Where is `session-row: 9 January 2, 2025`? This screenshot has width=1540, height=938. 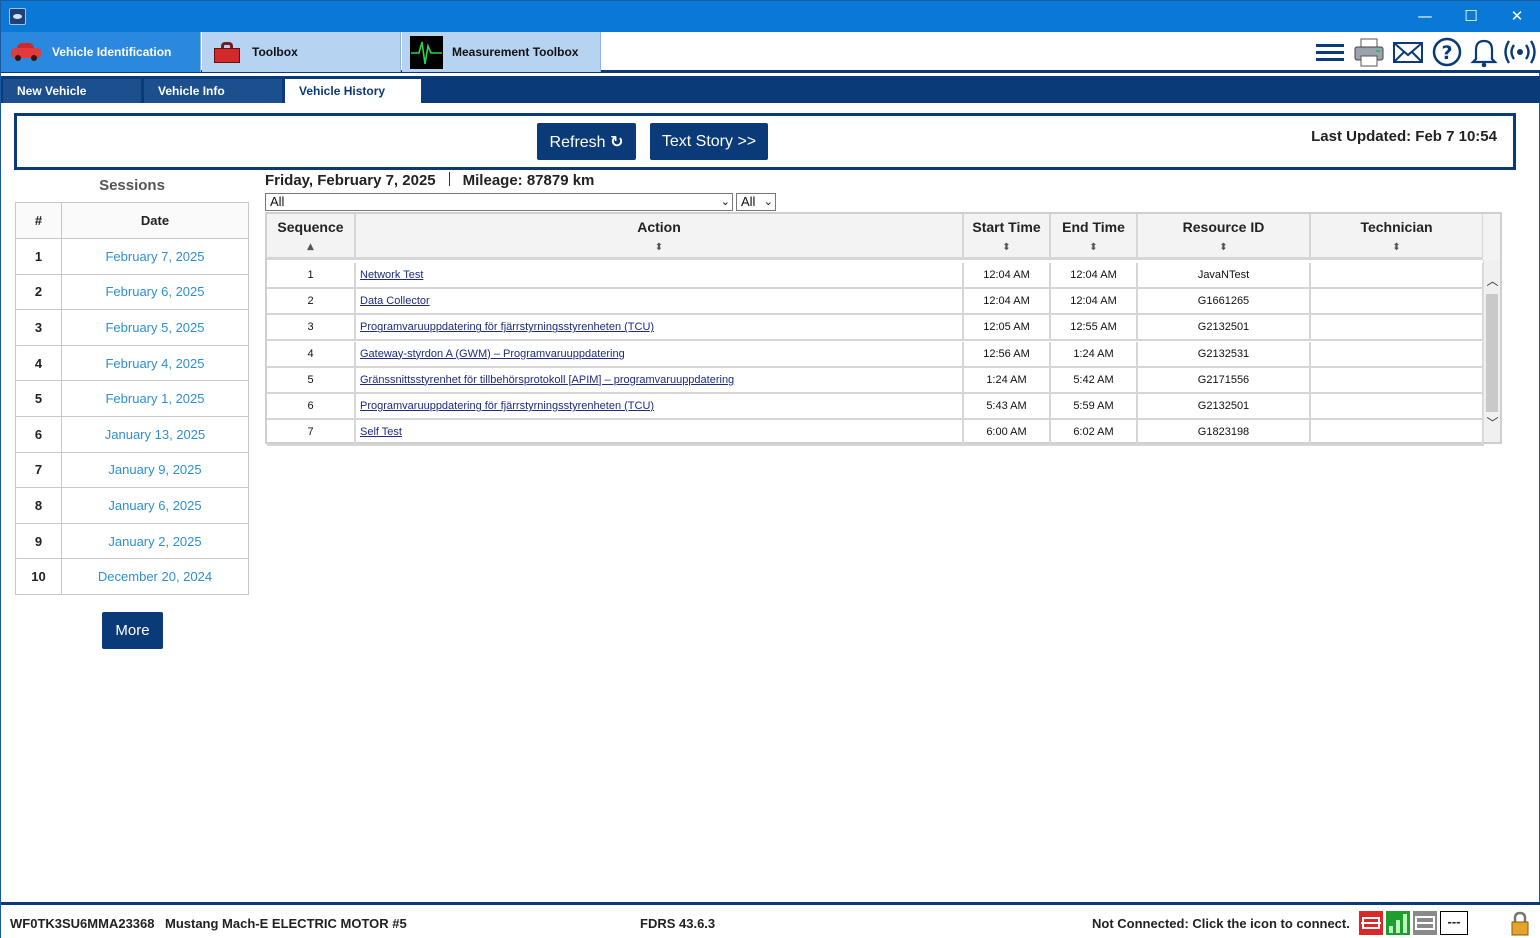 session-row: 9 January 2, 2025 is located at coordinates (132, 541).